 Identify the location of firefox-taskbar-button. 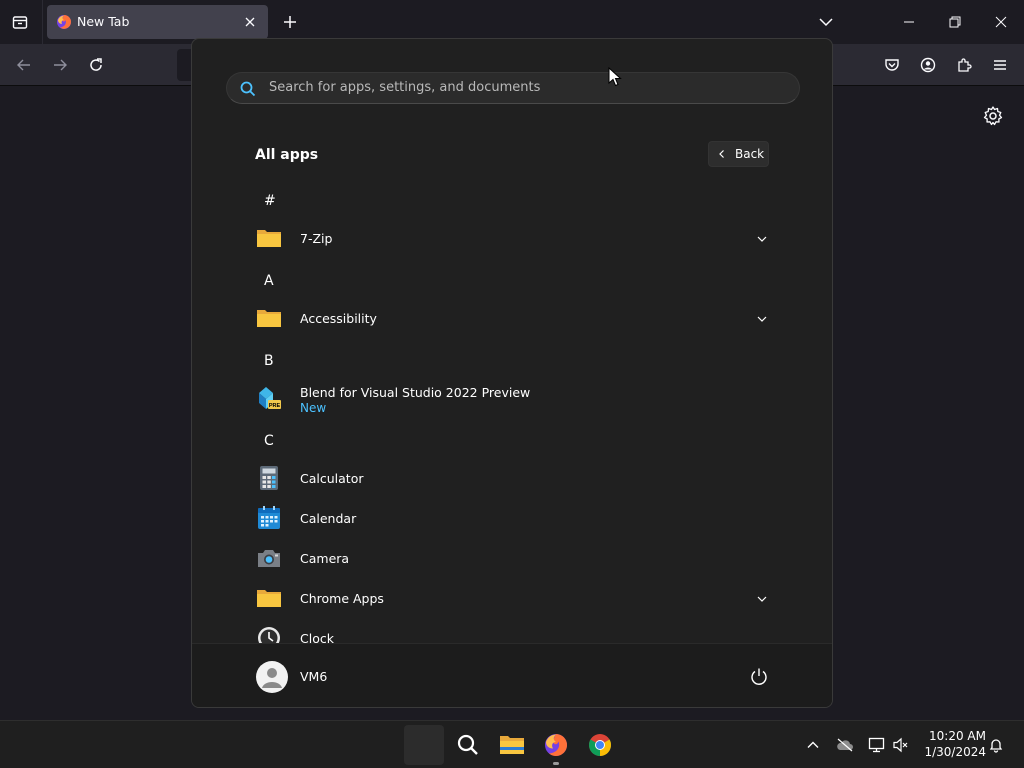
(556, 745).